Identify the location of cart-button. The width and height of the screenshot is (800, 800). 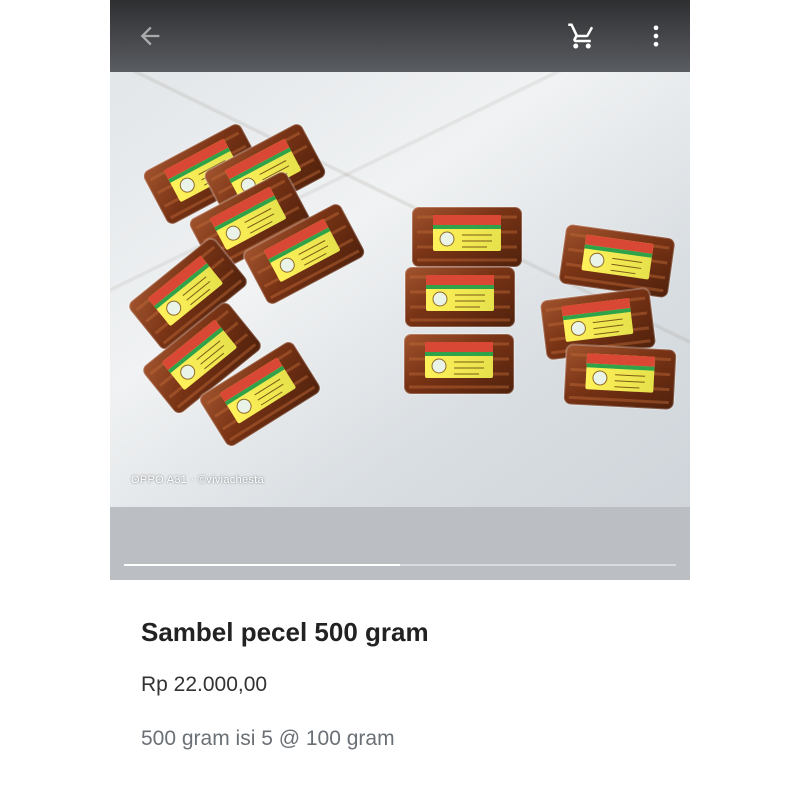
(582, 36).